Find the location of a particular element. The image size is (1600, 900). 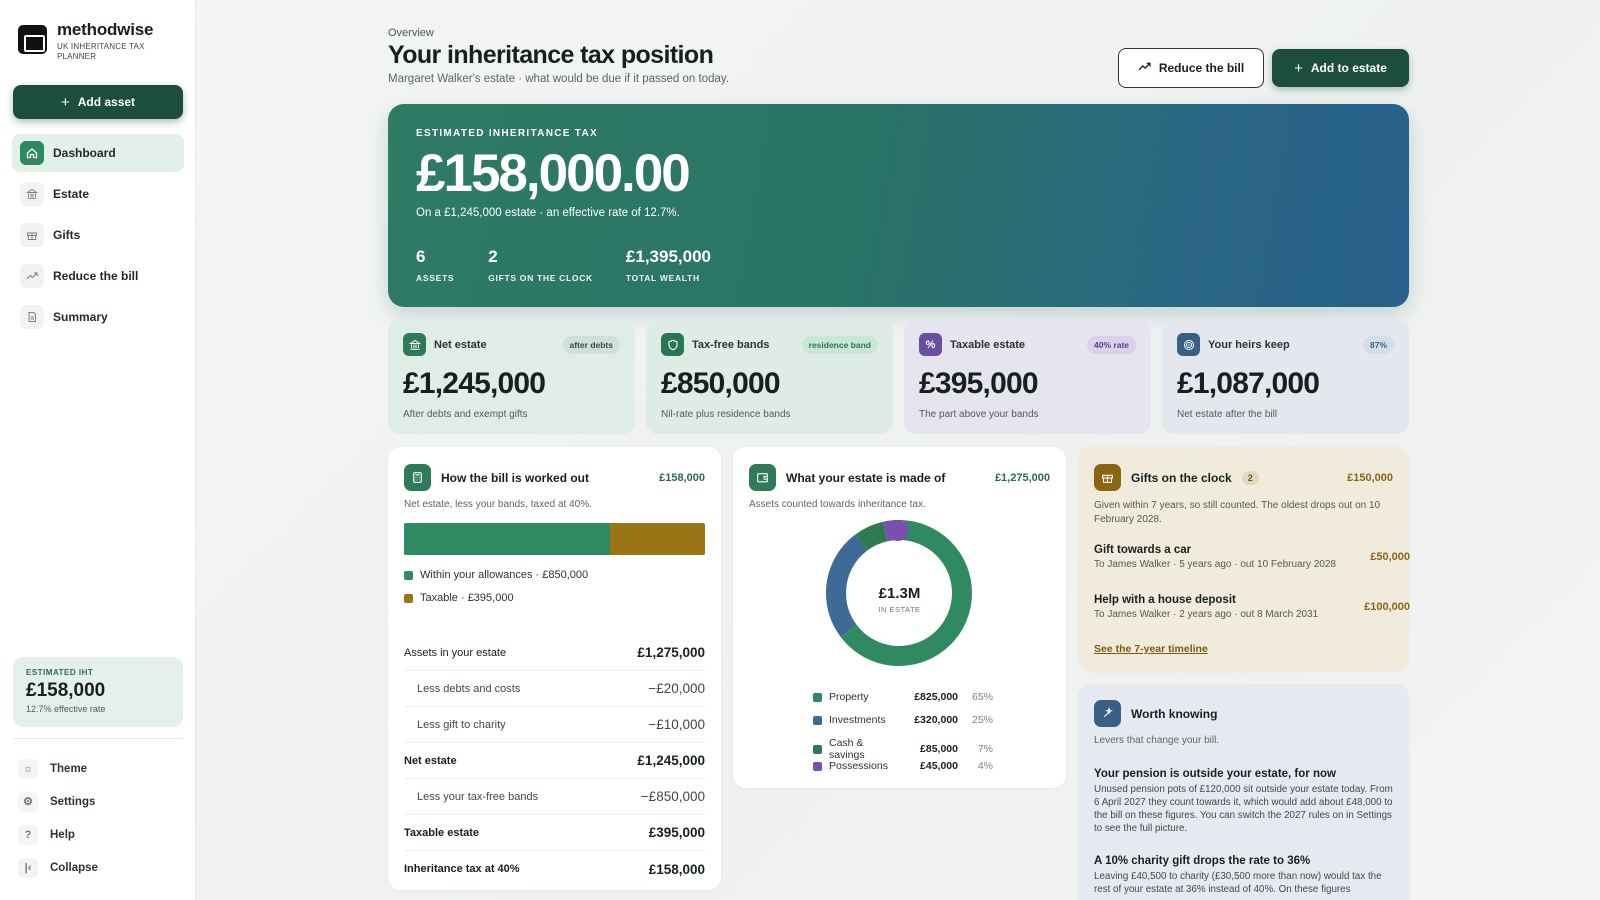

stat-name: Tax-free bands is located at coordinates (731, 344).